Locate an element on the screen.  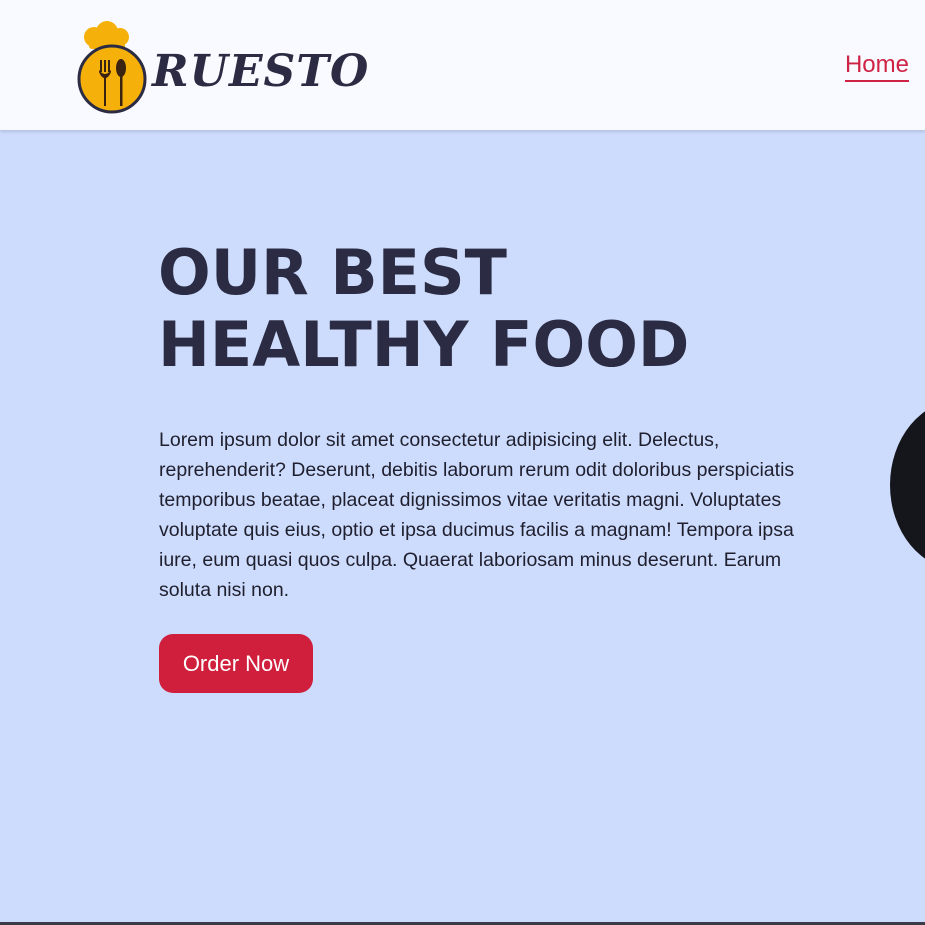
order-now-button: Order Now is located at coordinates (236, 663).